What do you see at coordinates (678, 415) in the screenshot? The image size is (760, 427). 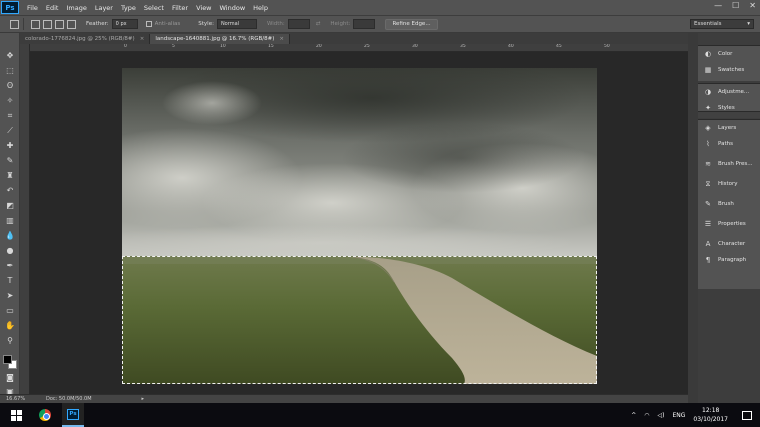 I see `language-indicator: ENG` at bounding box center [678, 415].